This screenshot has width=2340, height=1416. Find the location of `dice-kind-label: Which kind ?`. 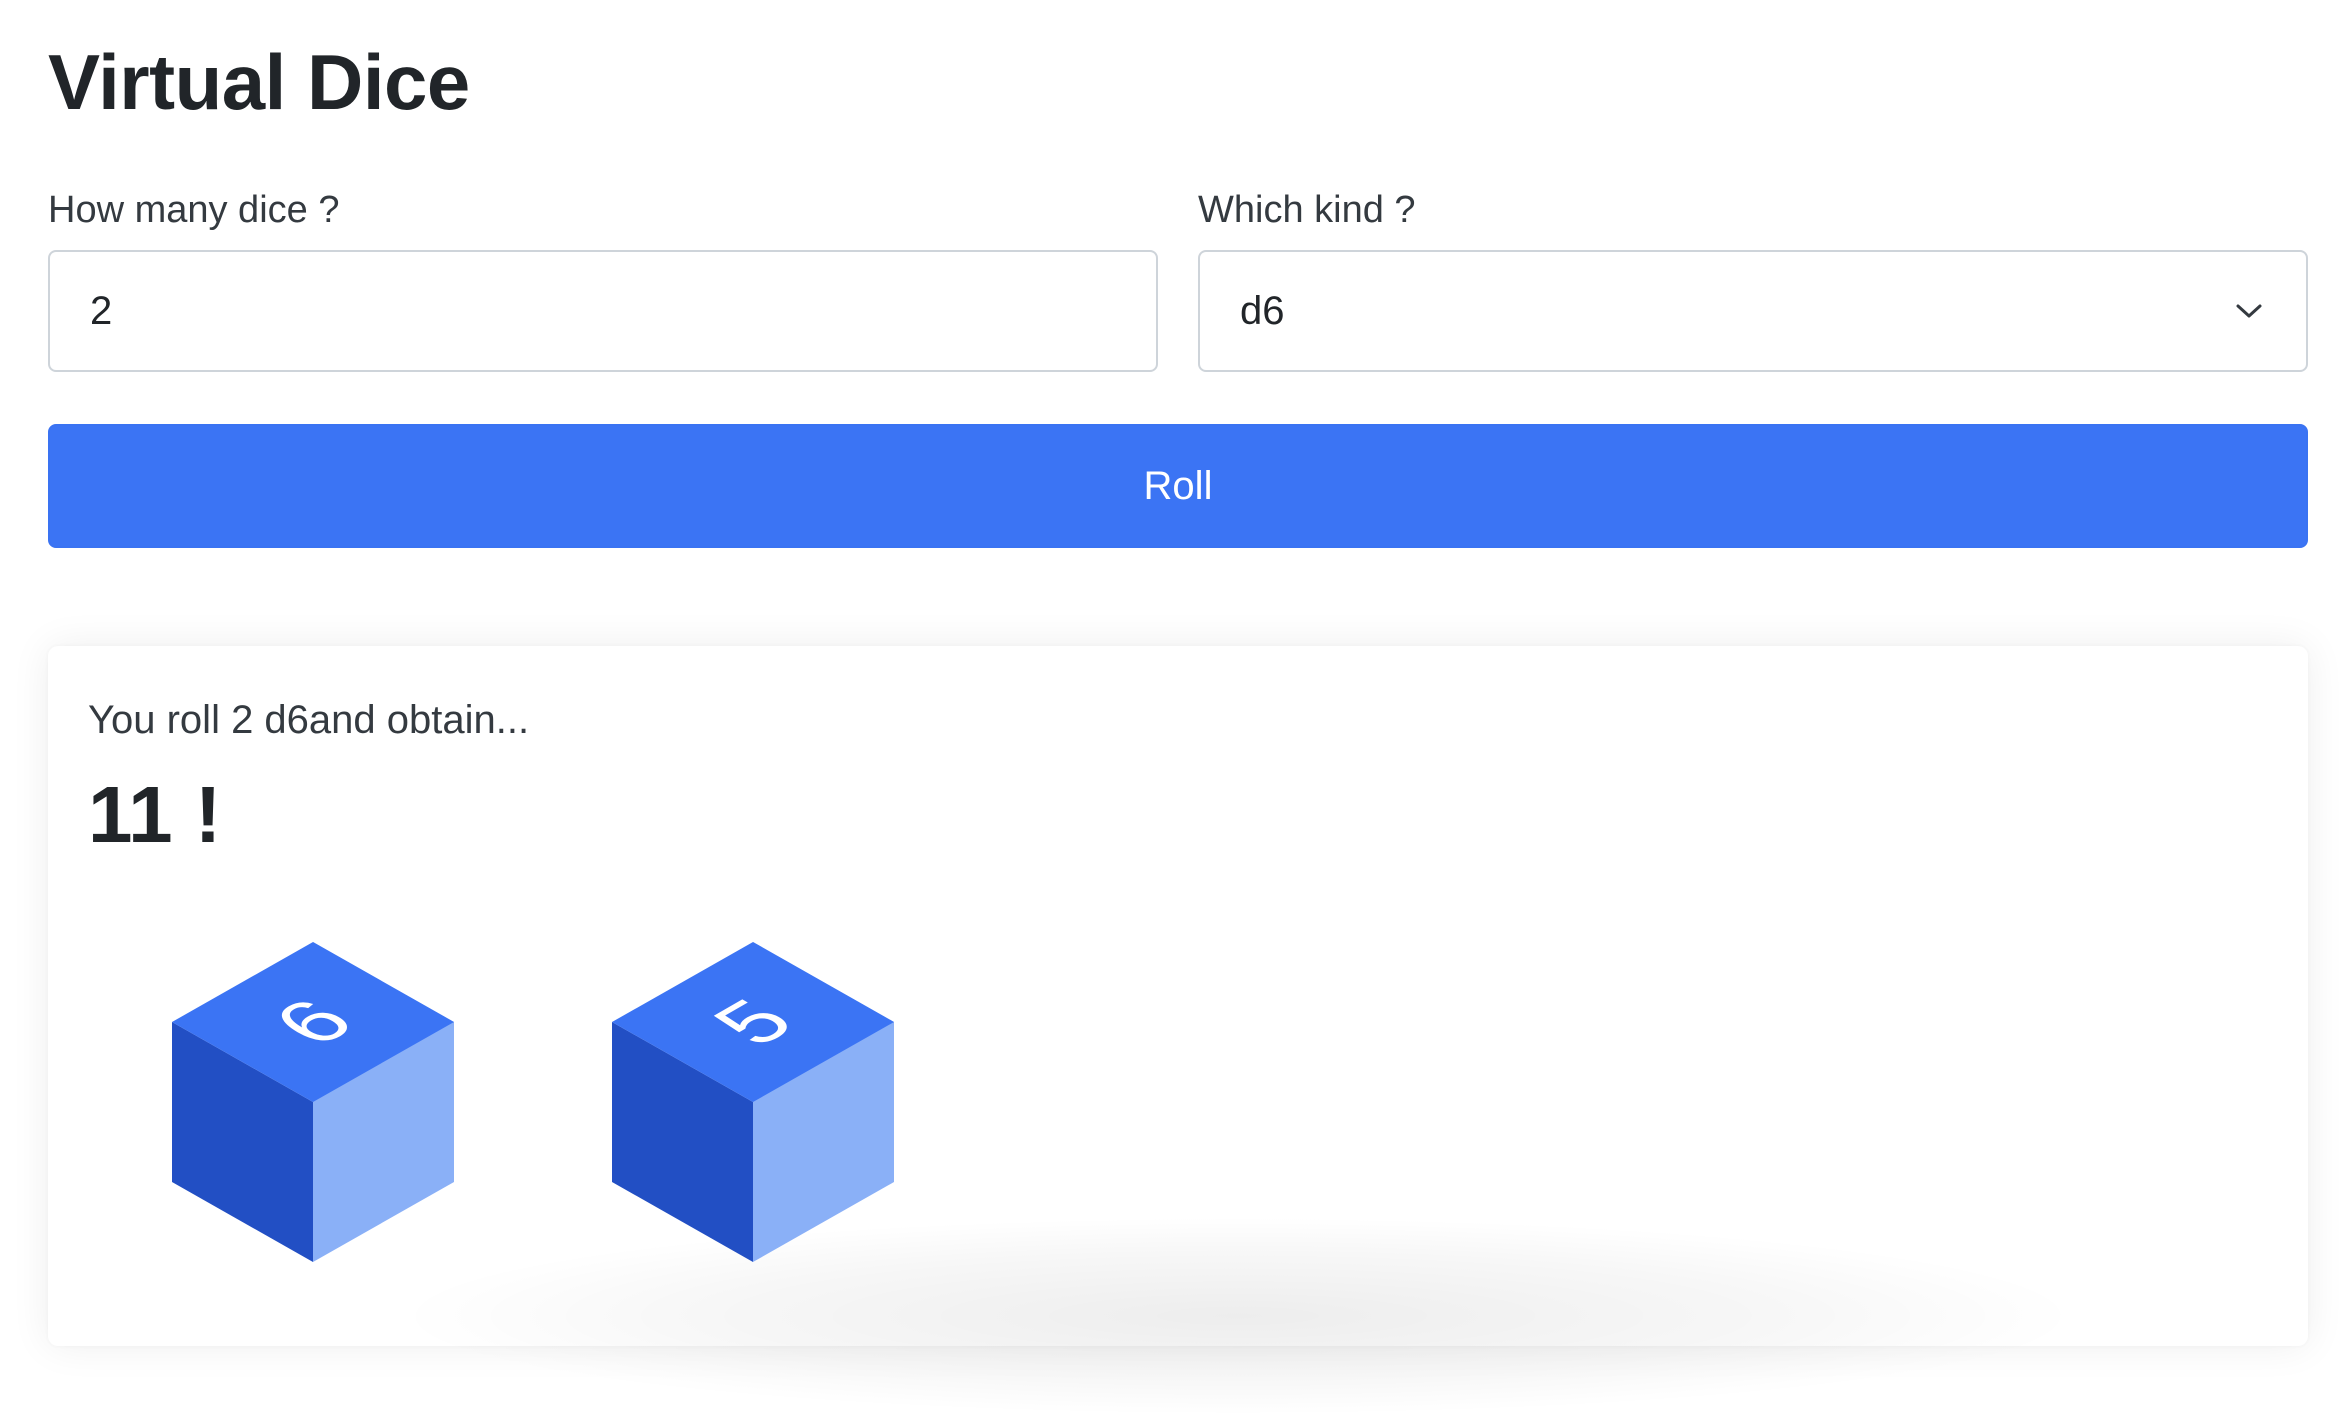

dice-kind-label: Which kind ? is located at coordinates (1307, 210).